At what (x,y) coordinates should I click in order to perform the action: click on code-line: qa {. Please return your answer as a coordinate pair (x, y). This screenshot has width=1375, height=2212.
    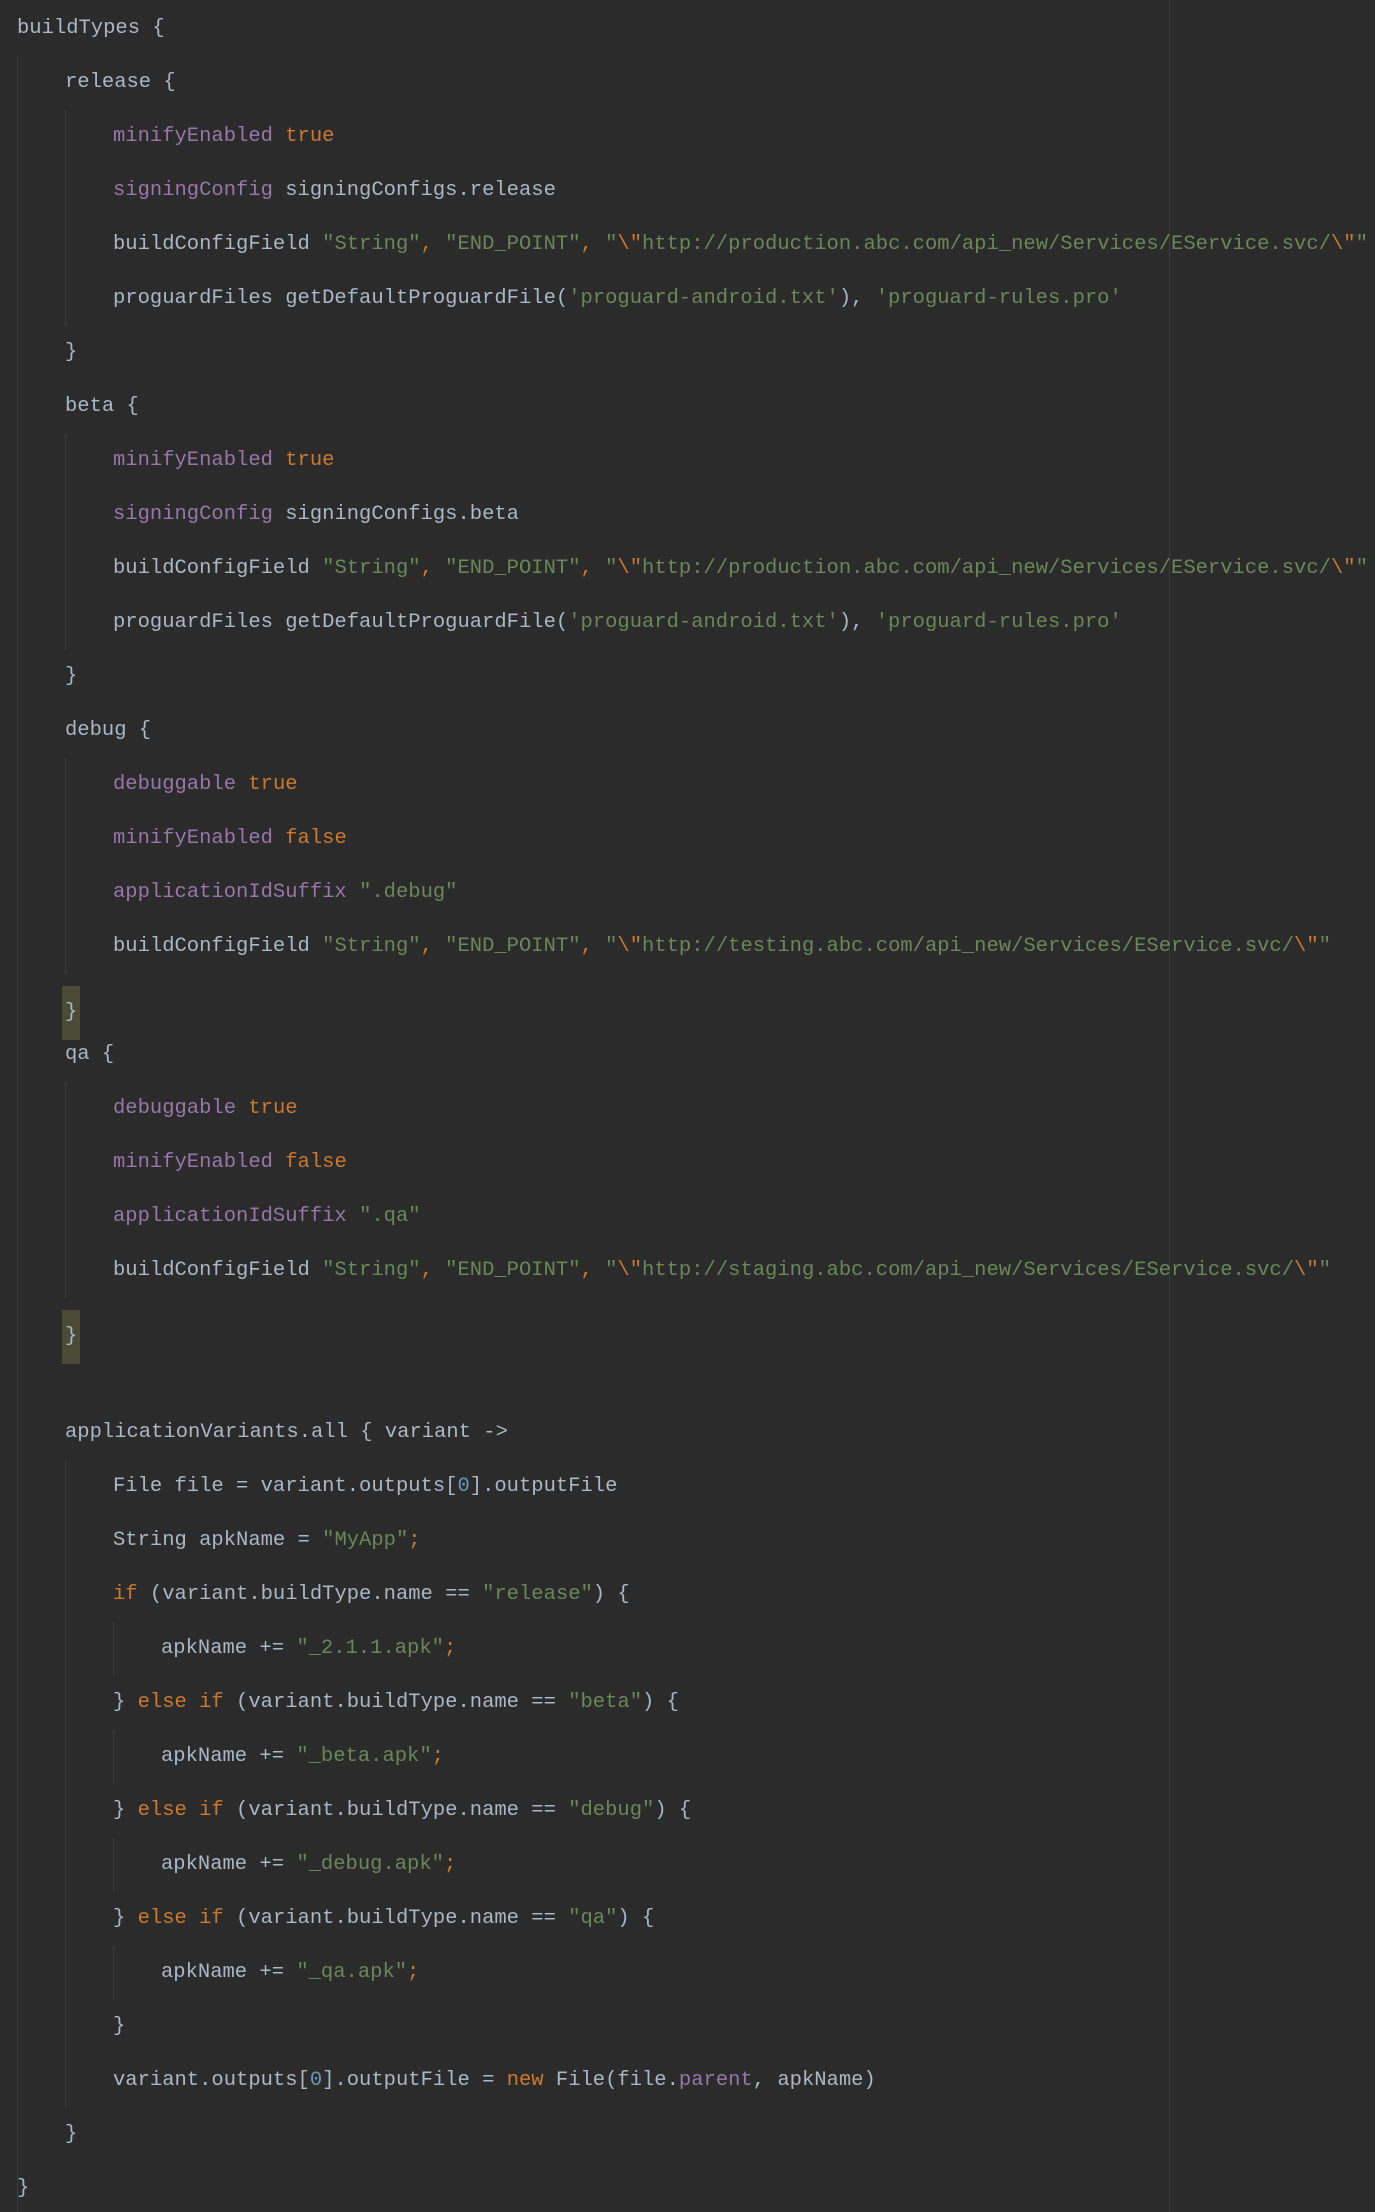
    Looking at the image, I should click on (89, 1055).